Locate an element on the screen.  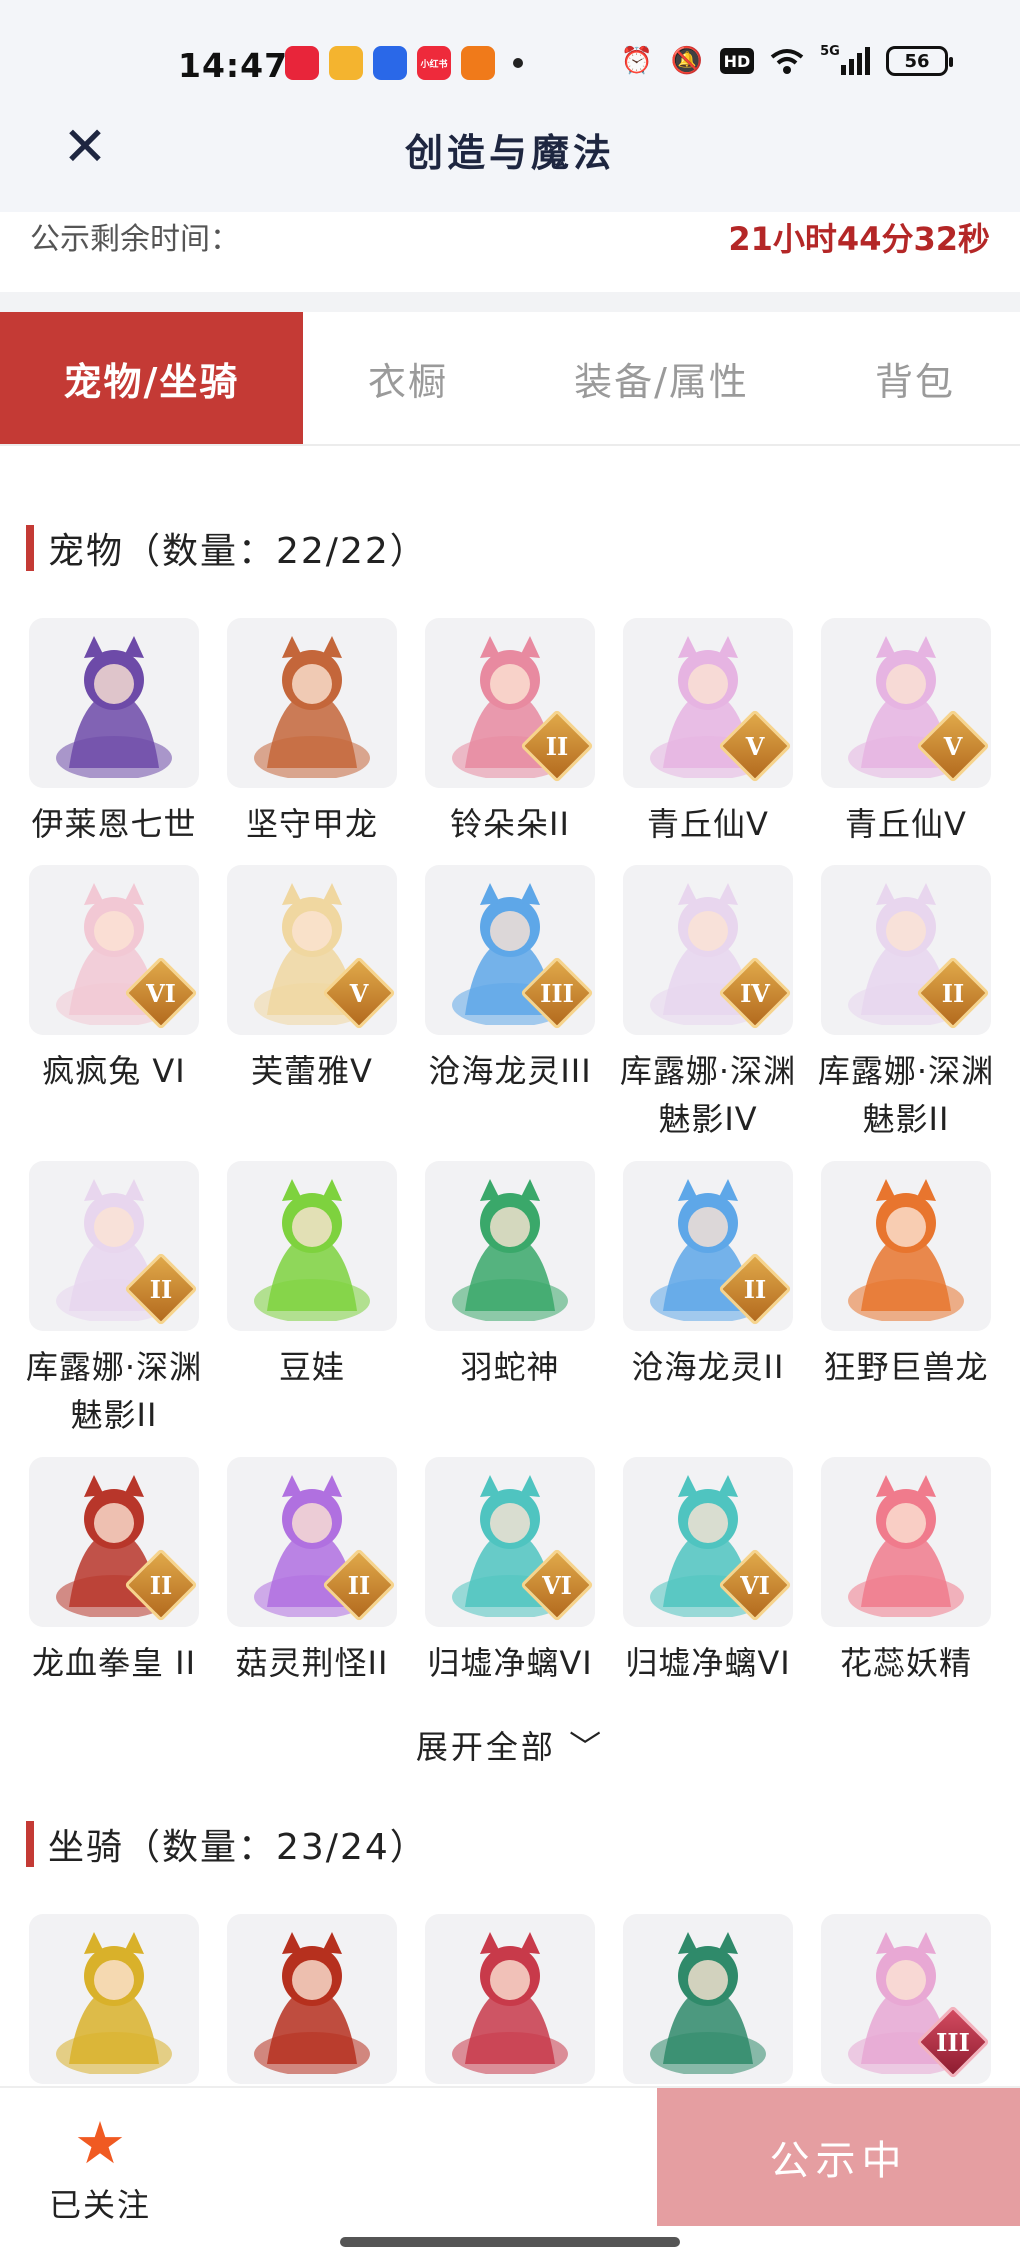
pet-name: 豆娃 is located at coordinates (311, 1367).